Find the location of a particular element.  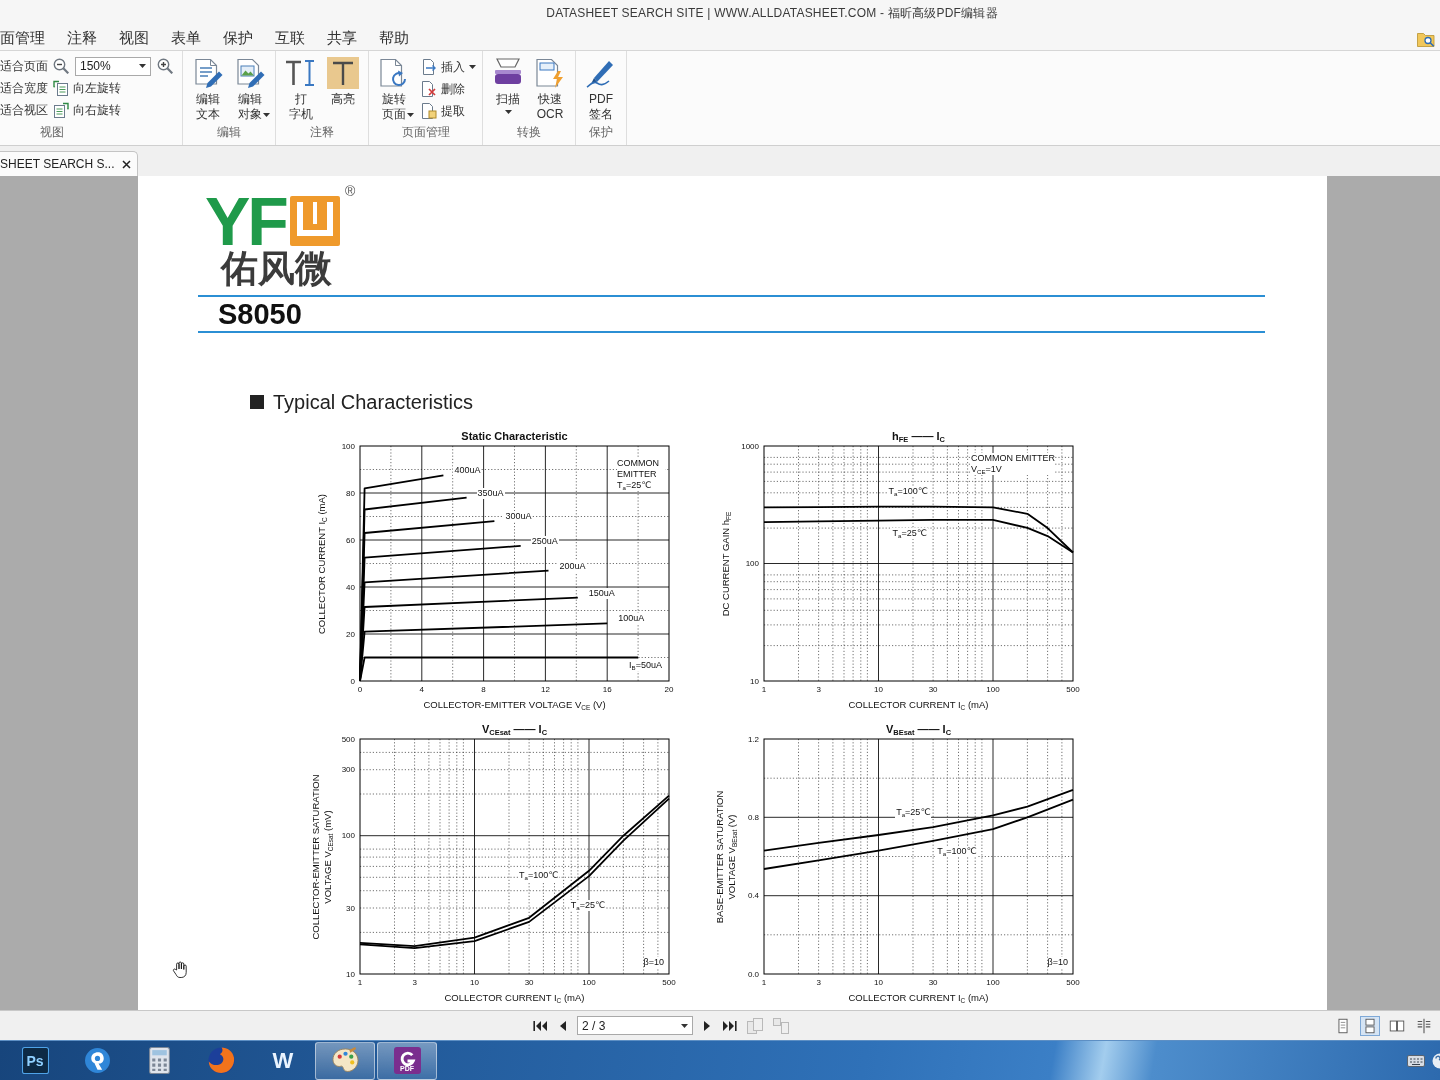

group-label: 转换 is located at coordinates (529, 133).